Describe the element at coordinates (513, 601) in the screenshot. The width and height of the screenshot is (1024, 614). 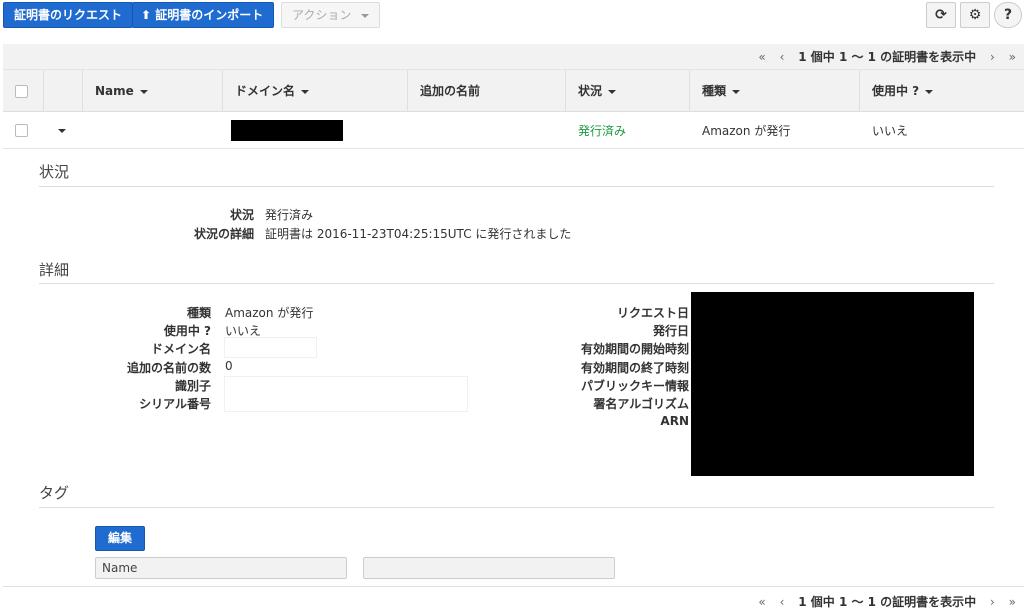
I see `pagination-bar-bottom: « ‹ 1 個中 1 ～ 1 の証明書を表示中 › »` at that location.